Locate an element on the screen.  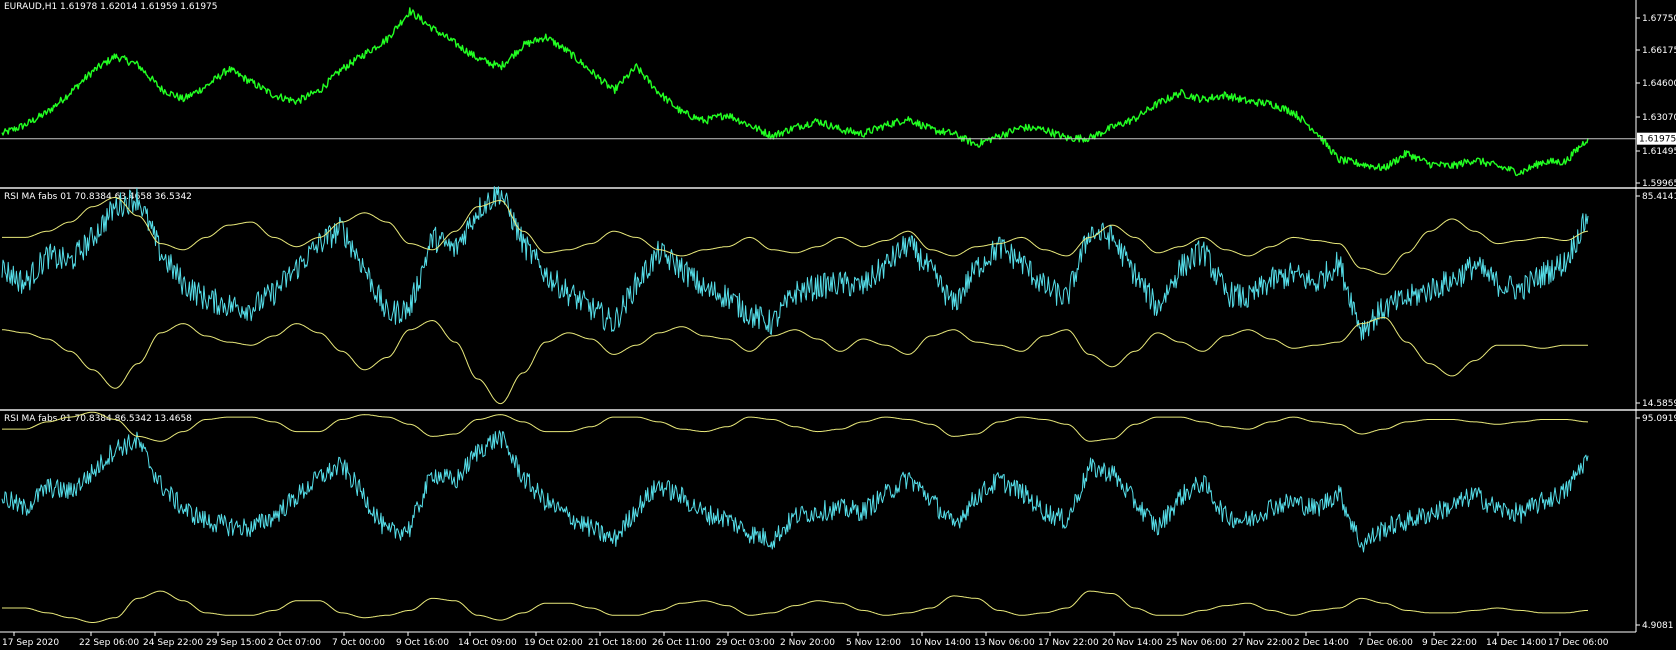
x-tick-label: 26 Oct 11:00 is located at coordinates (681, 643).